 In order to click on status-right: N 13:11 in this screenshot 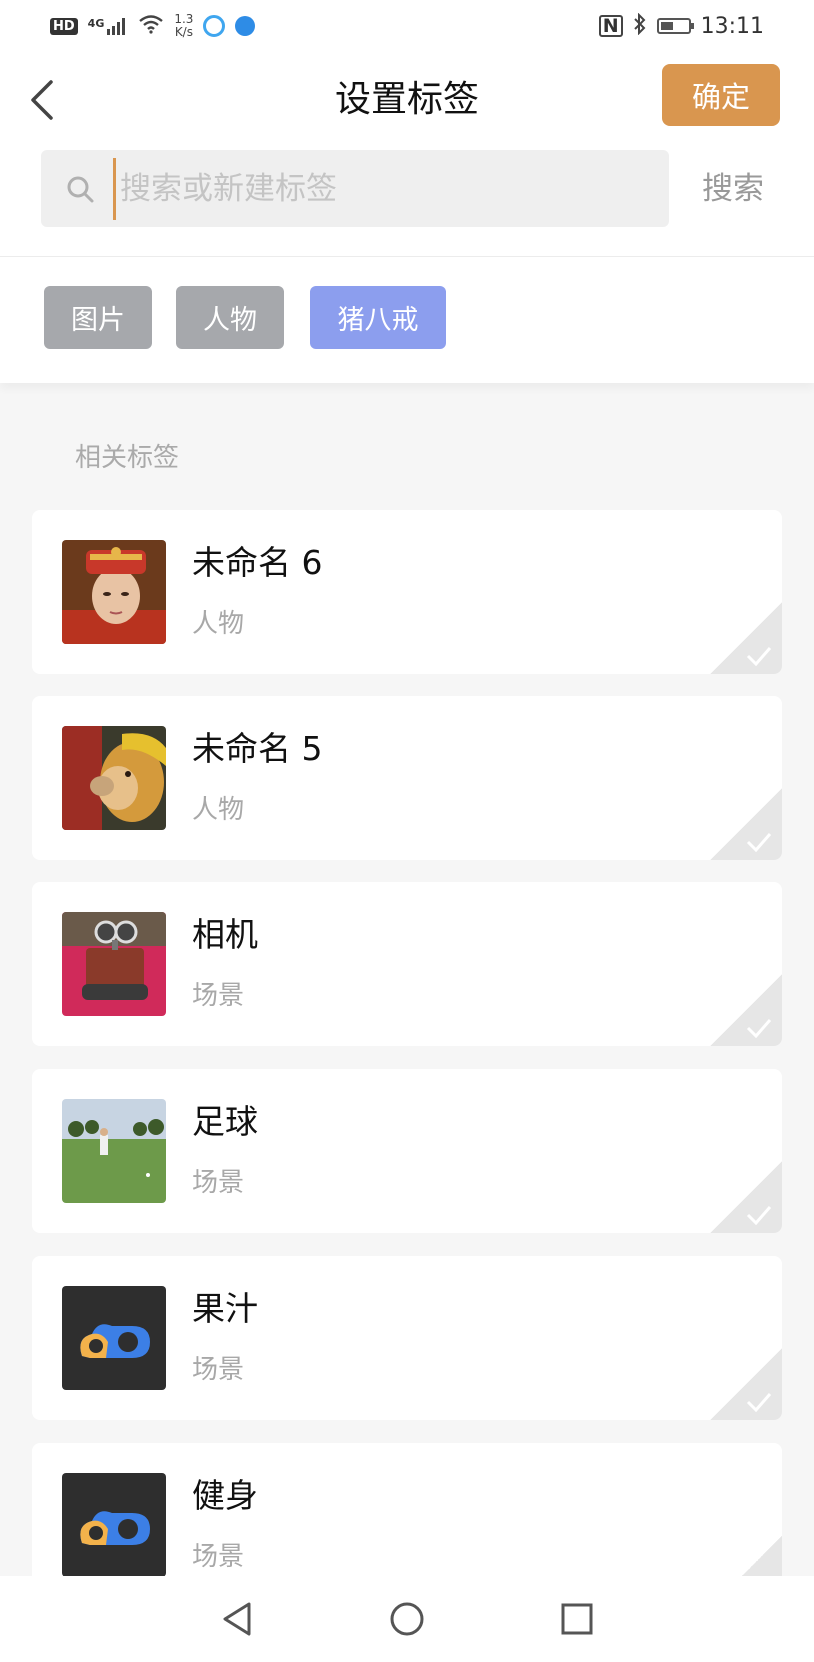, I will do `click(681, 26)`.